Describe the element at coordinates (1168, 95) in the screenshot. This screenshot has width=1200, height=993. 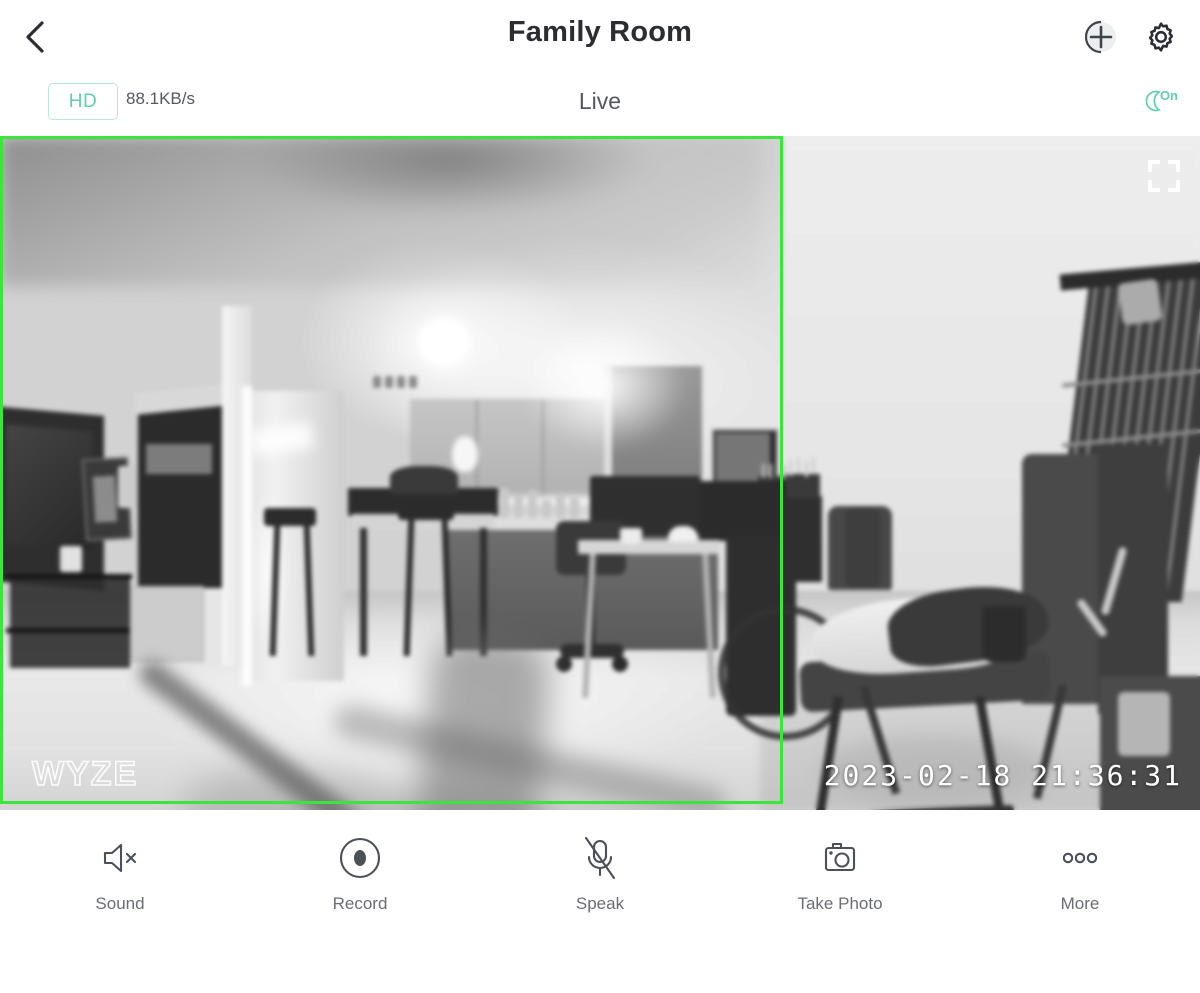
I see `night-vision-state: On` at that location.